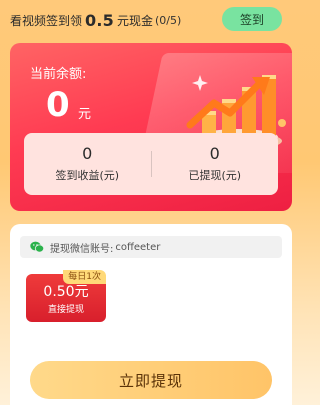 The height and width of the screenshot is (405, 320). I want to click on wechat-account-row: 提现微信账号: coffeeter, so click(151, 247).